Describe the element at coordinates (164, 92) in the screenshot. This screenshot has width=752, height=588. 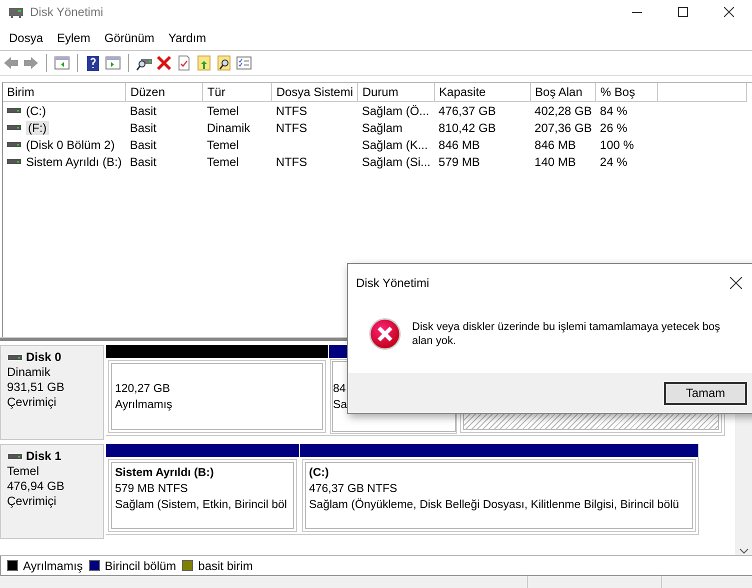
I see `column-header: Düzen` at that location.